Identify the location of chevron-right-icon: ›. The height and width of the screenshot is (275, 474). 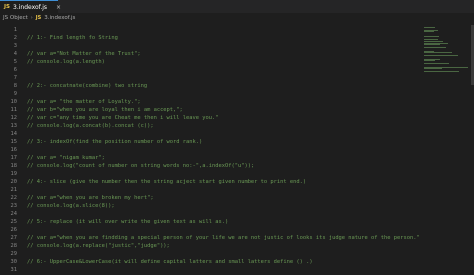
(31, 18).